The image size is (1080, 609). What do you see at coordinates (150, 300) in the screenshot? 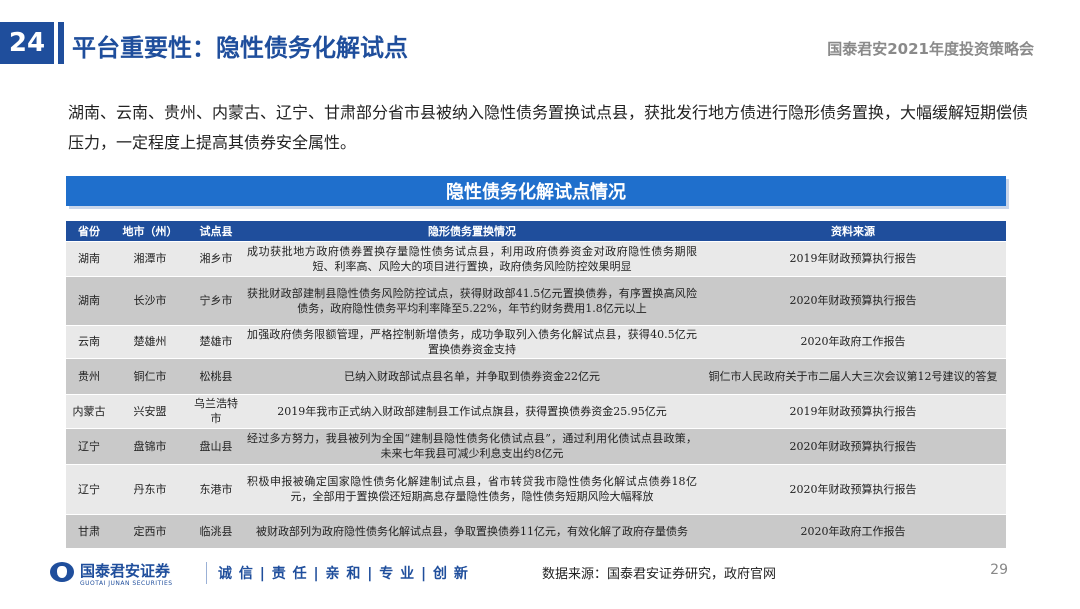
I see `city-cell: 长沙市` at bounding box center [150, 300].